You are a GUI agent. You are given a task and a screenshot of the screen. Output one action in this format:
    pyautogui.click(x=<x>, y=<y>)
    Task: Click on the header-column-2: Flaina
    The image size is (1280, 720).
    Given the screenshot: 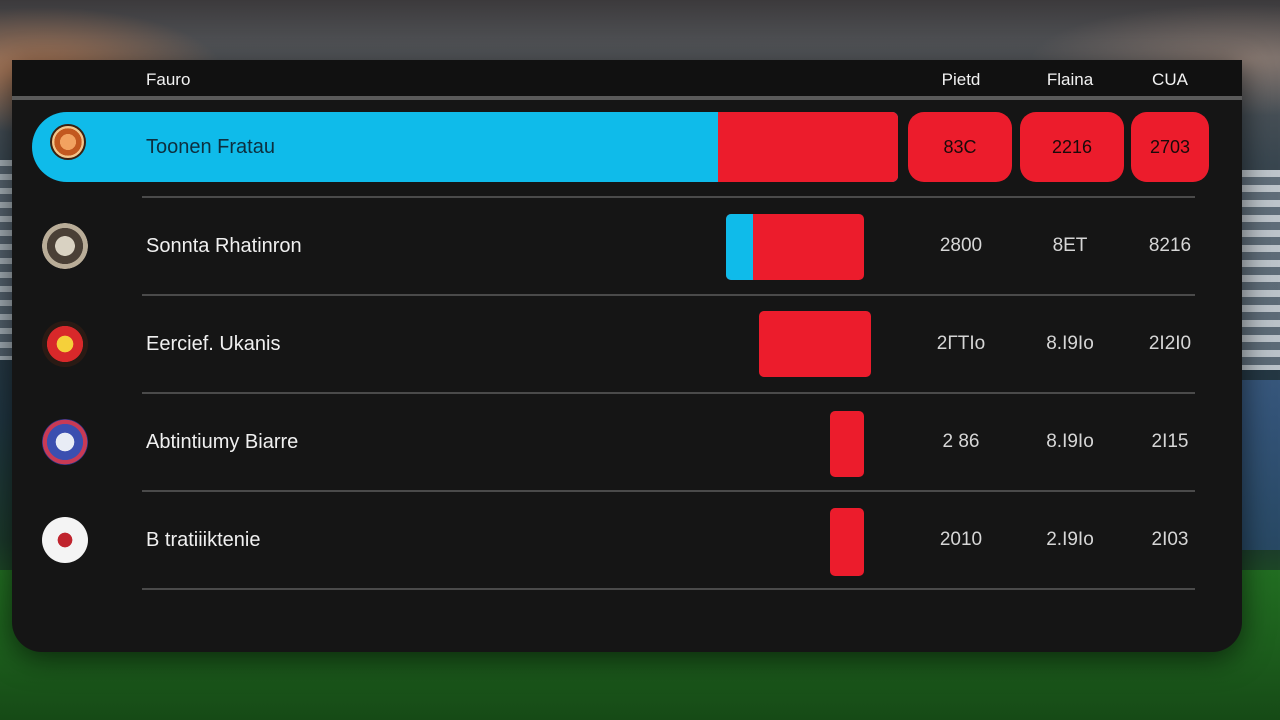 What is the action you would take?
    pyautogui.click(x=1070, y=80)
    